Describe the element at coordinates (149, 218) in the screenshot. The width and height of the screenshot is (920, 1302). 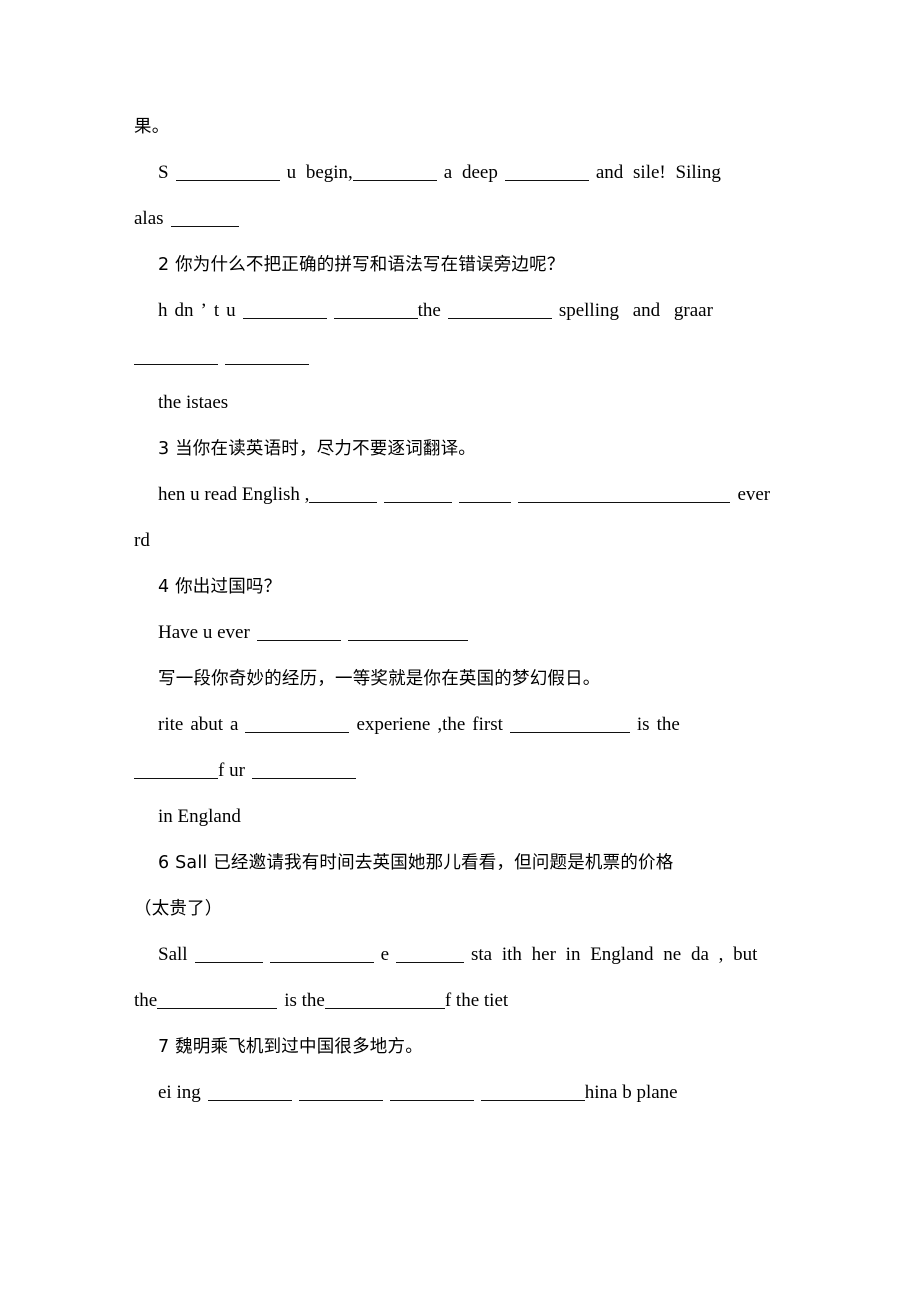
I see `answer-1-token-alas: alas` at that location.